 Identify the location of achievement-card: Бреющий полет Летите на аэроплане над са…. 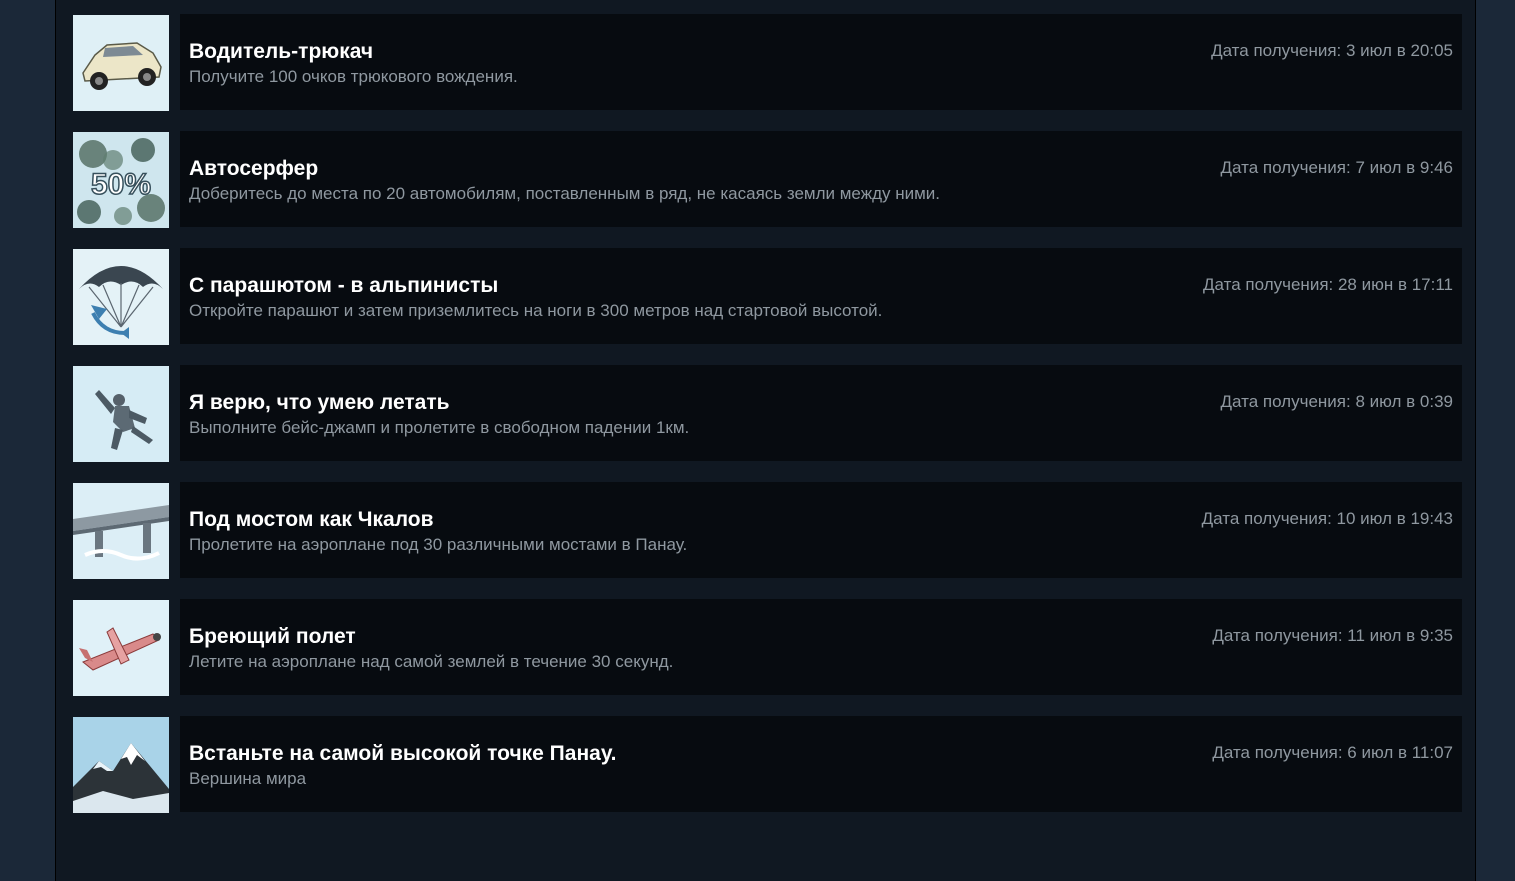
(821, 647).